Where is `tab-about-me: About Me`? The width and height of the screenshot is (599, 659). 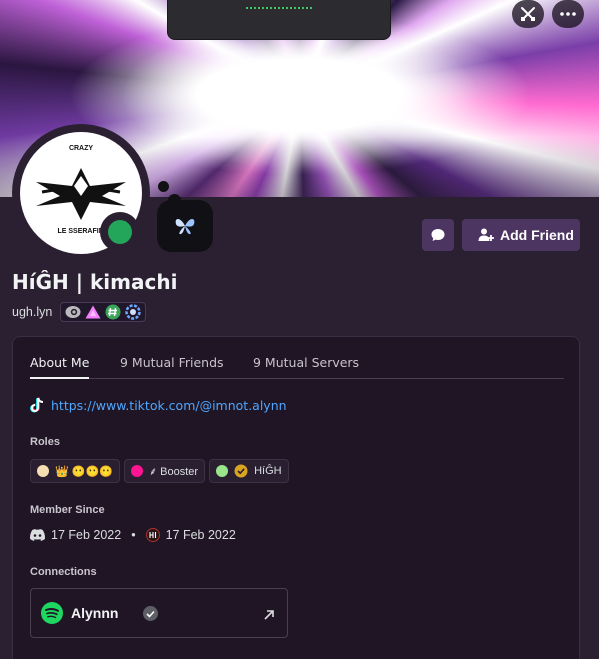
tab-about-me: About Me is located at coordinates (60, 367).